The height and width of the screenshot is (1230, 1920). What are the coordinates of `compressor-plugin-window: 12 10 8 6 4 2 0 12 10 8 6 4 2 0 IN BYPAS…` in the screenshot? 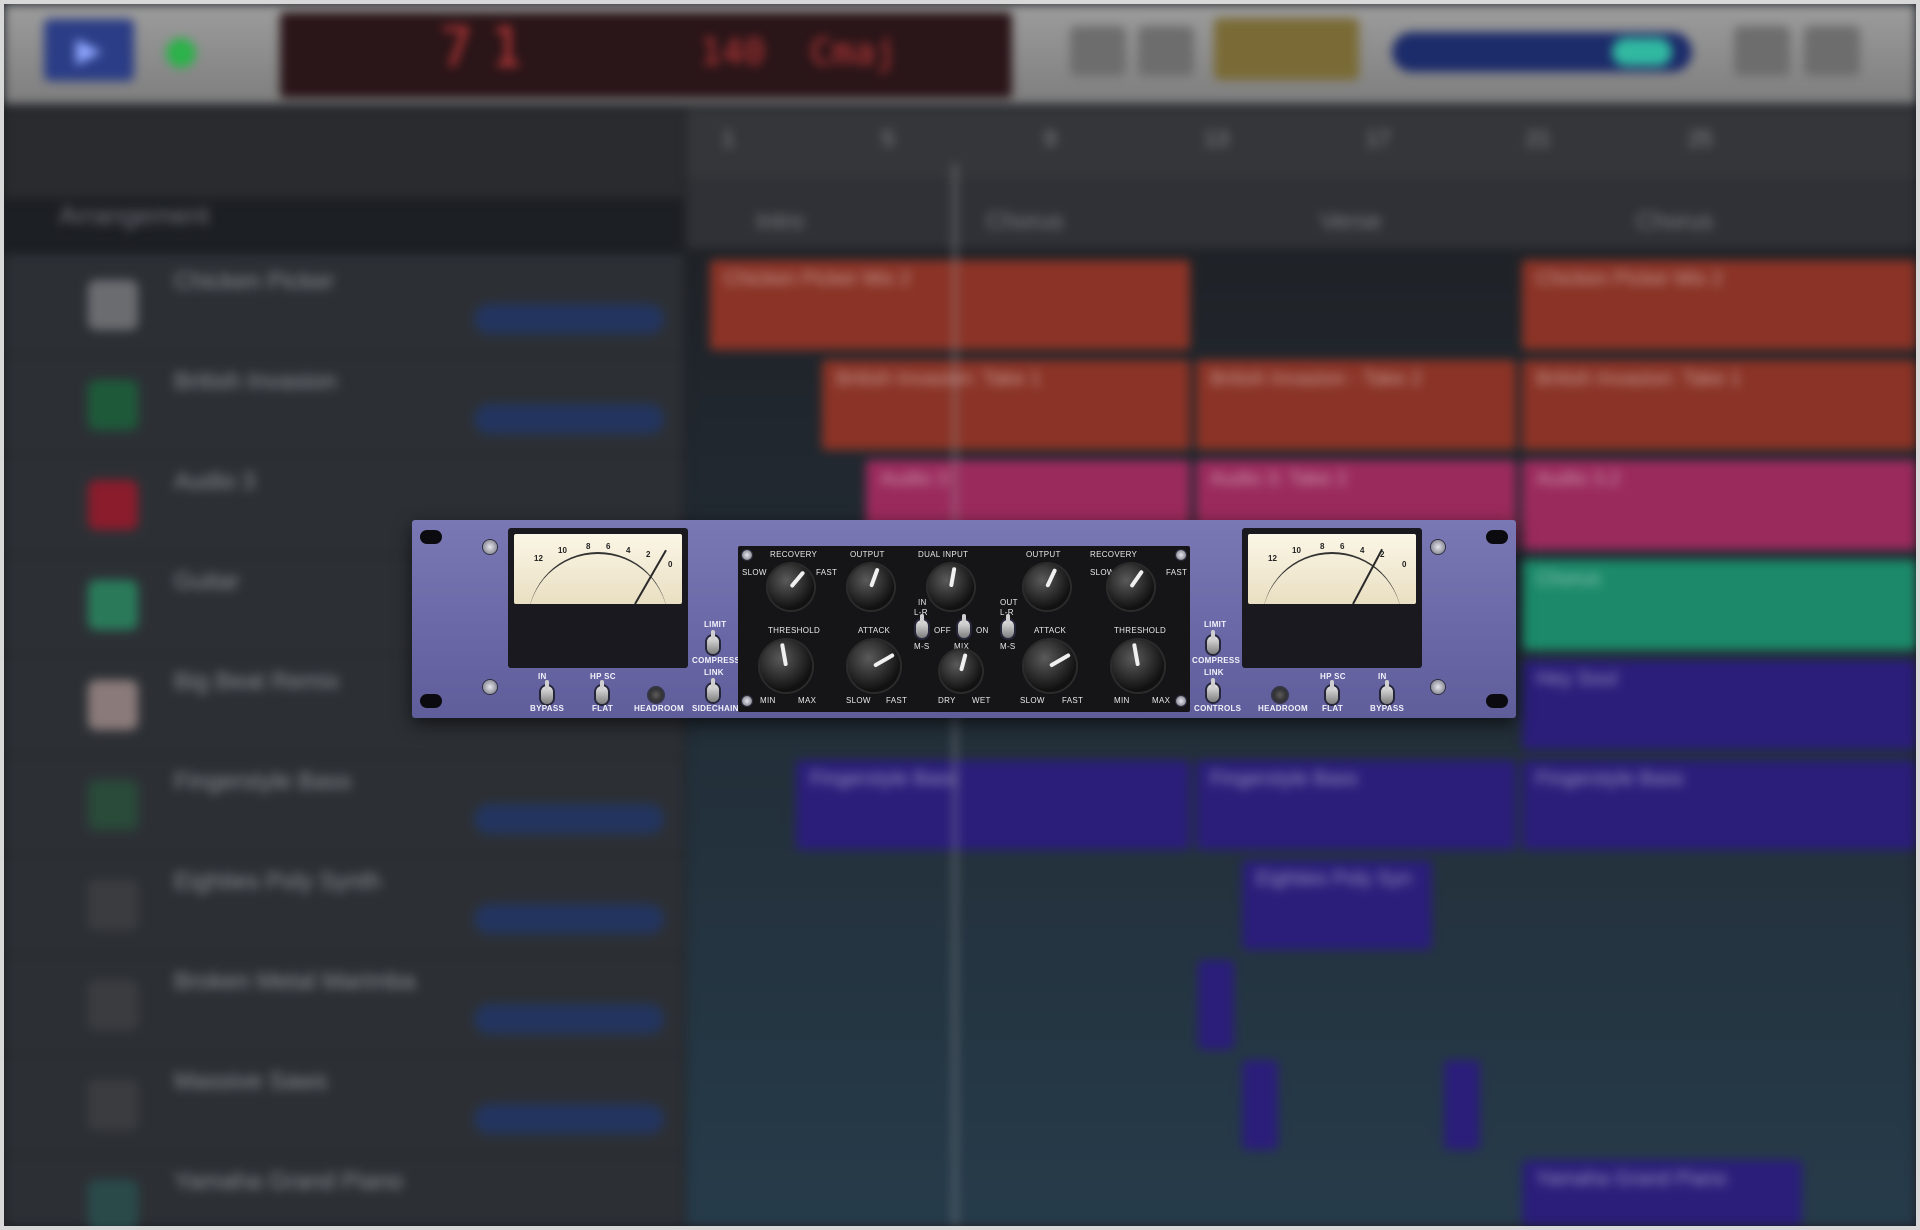 It's located at (964, 619).